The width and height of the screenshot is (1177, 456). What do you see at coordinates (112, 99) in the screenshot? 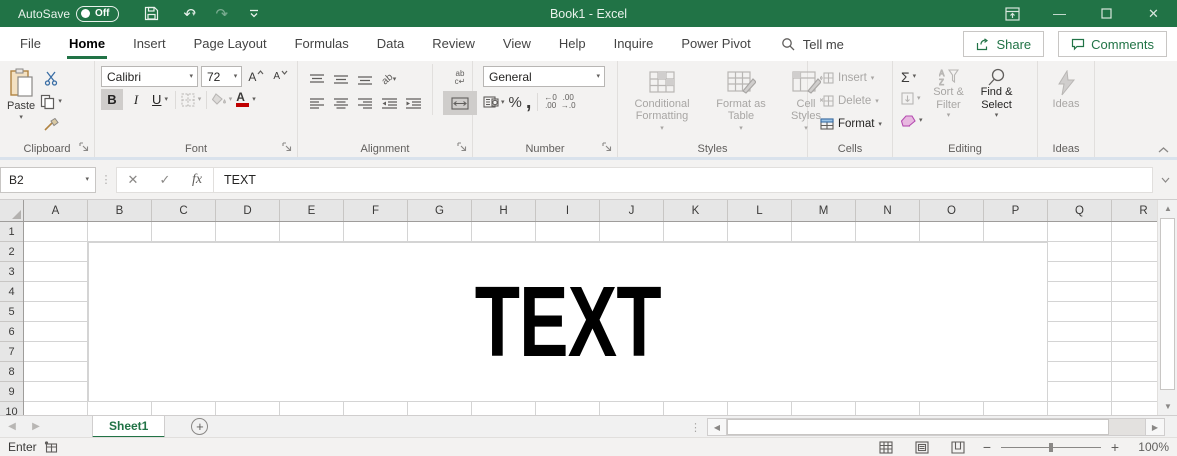
I see `bold-button: B` at bounding box center [112, 99].